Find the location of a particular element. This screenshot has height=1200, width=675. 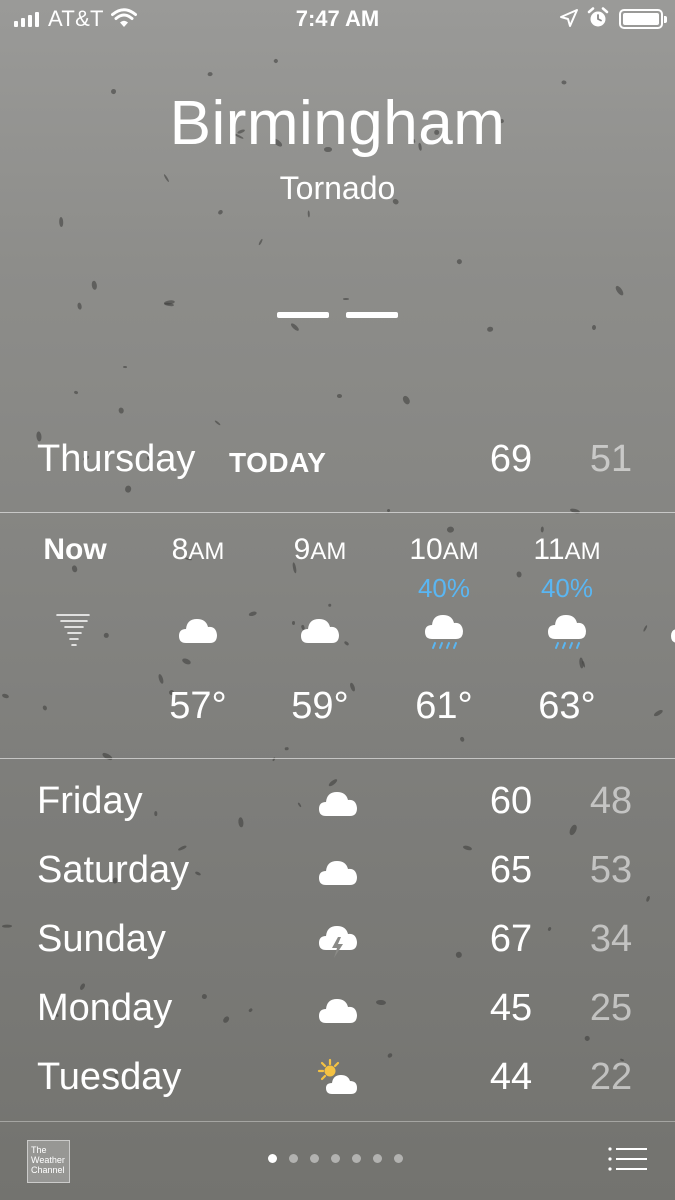

city-name: Birmingham is located at coordinates (337, 123).